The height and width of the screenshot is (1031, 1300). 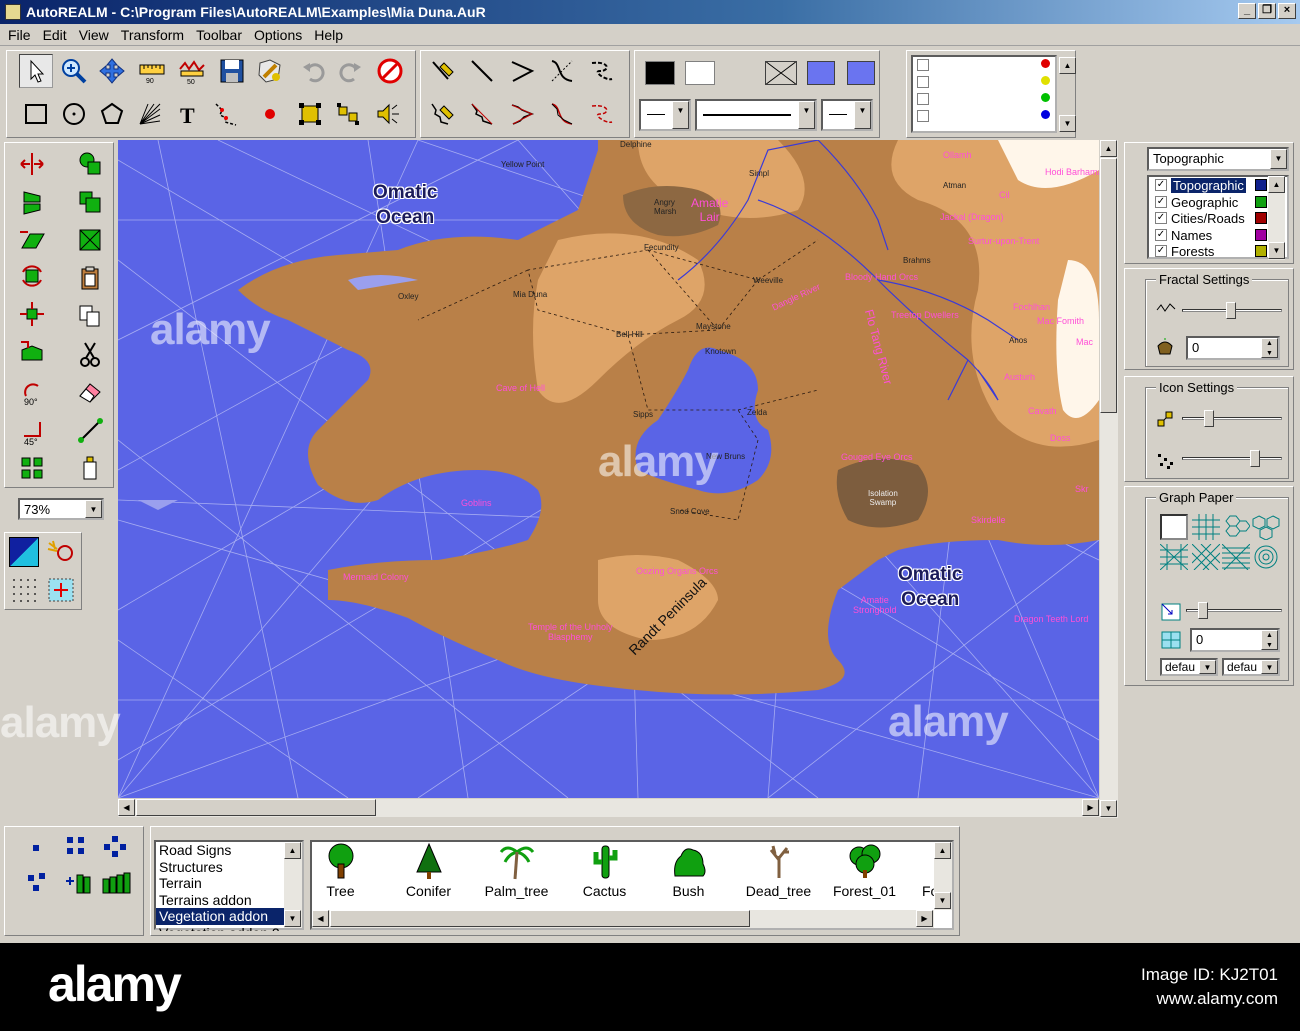 What do you see at coordinates (482, 71) in the screenshot?
I see `straight-line-icon` at bounding box center [482, 71].